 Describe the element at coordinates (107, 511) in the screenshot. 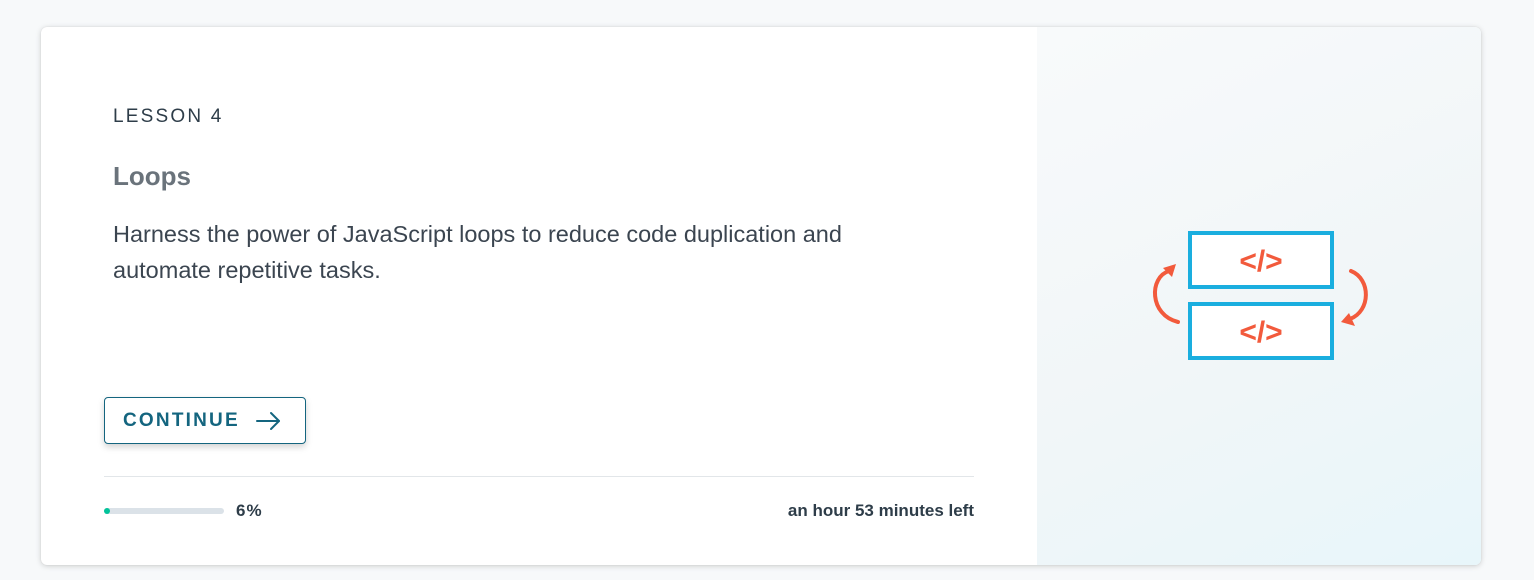

I see `progress-indicator-dot` at that location.